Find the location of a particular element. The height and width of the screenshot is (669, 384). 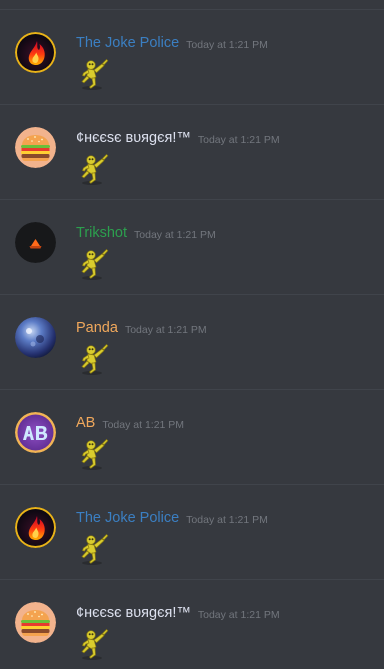

message-item: Panda Today at 1:21 PM is located at coordinates (192, 339).